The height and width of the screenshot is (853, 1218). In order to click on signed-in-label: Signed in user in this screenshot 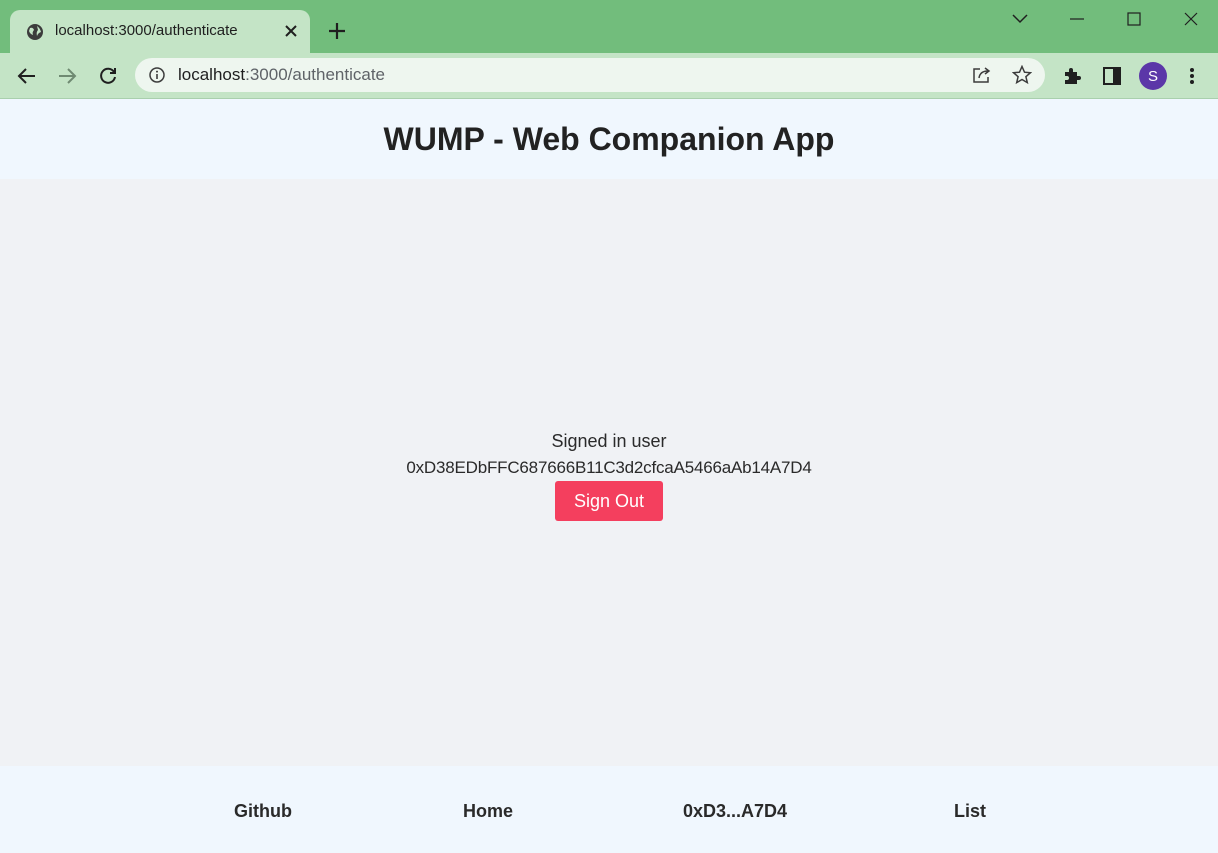, I will do `click(609, 441)`.